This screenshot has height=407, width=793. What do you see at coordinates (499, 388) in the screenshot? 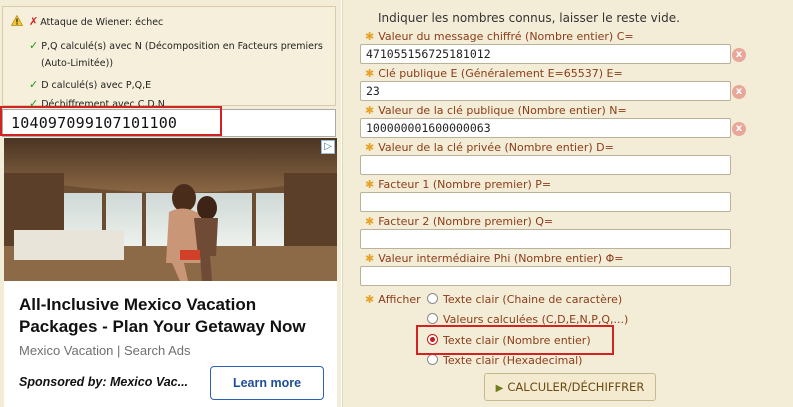
I see `play-icon: ▶` at bounding box center [499, 388].